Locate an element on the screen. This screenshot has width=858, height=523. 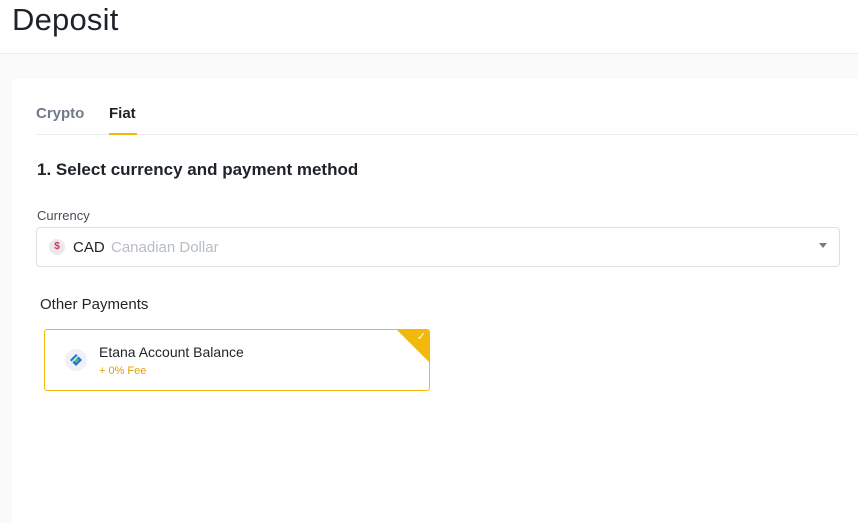
currency-select: $ CAD Canadian Dollar is located at coordinates (438, 247).